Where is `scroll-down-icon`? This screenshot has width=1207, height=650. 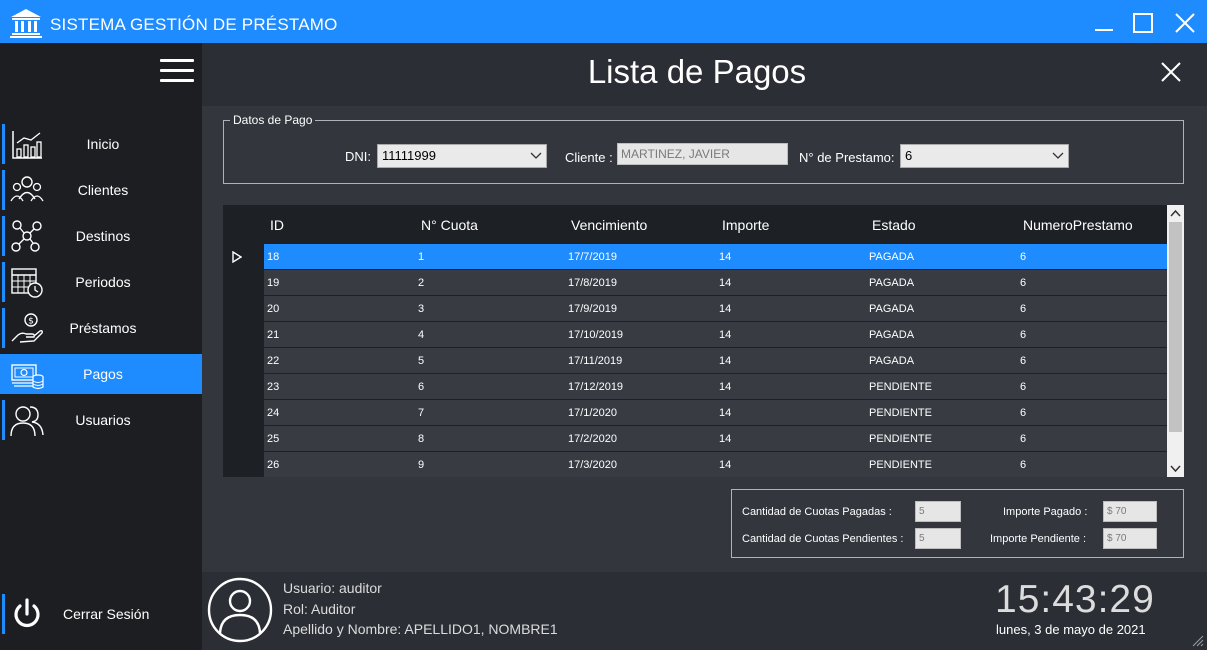
scroll-down-icon is located at coordinates (1175, 468).